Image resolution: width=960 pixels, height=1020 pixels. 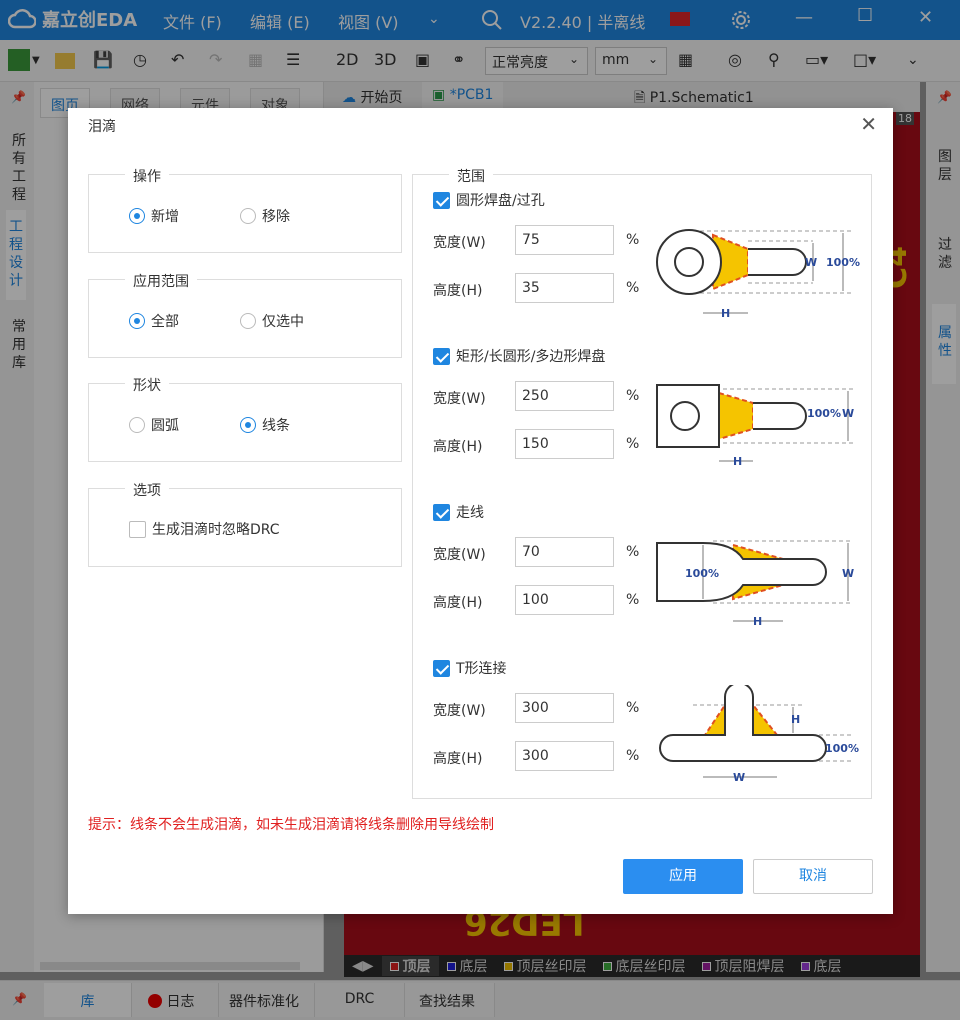 I want to click on rect-pad-checkbox: 矩形/长圆形/多边形焊盘, so click(x=519, y=356).